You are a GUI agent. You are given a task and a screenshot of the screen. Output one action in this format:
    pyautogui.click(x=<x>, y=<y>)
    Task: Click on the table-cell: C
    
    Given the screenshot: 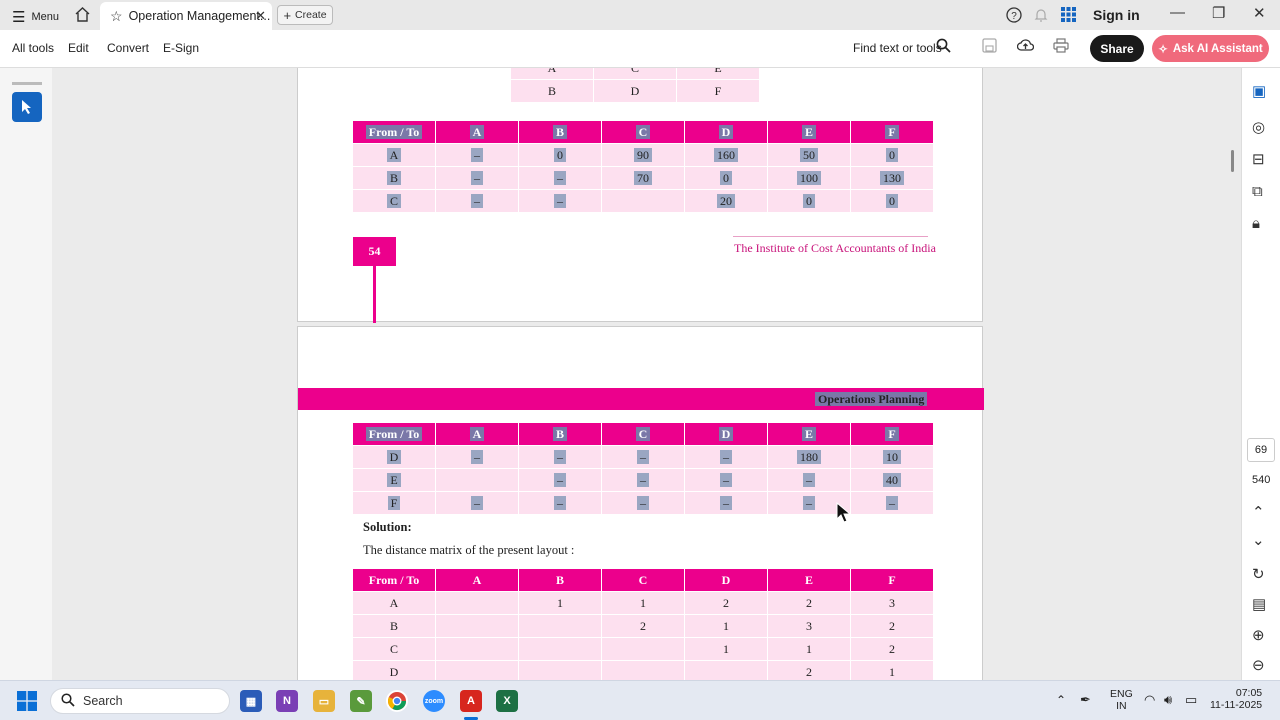 What is the action you would take?
    pyautogui.click(x=635, y=74)
    